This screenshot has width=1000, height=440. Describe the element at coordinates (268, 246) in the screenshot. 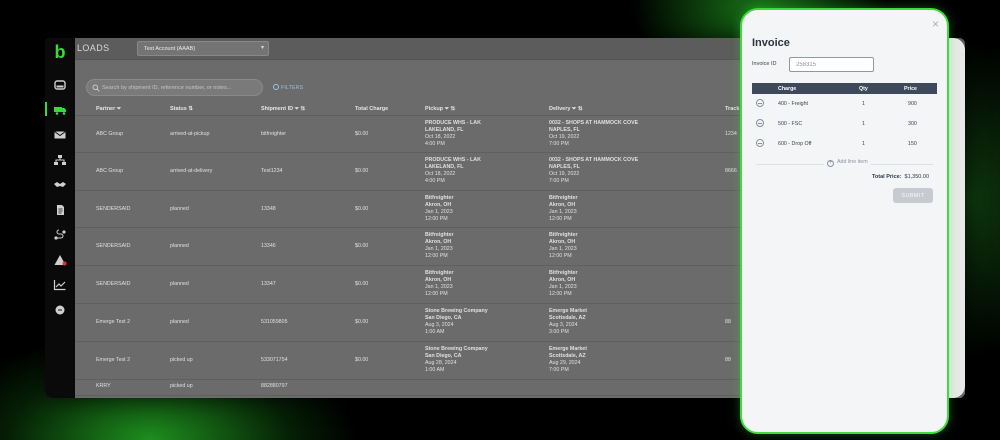

I see `shipment-id-cell: 13346` at that location.